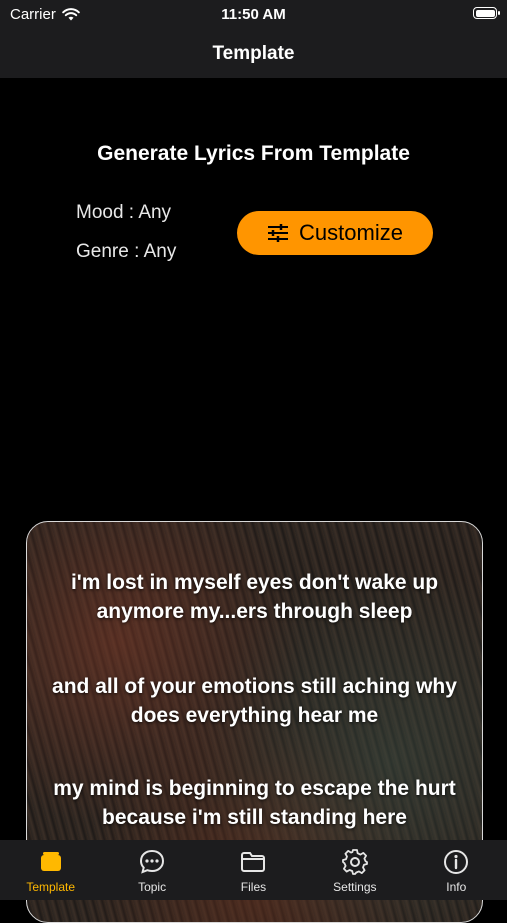 The image size is (507, 923). I want to click on tab-settings: Settings, so click(354, 867).